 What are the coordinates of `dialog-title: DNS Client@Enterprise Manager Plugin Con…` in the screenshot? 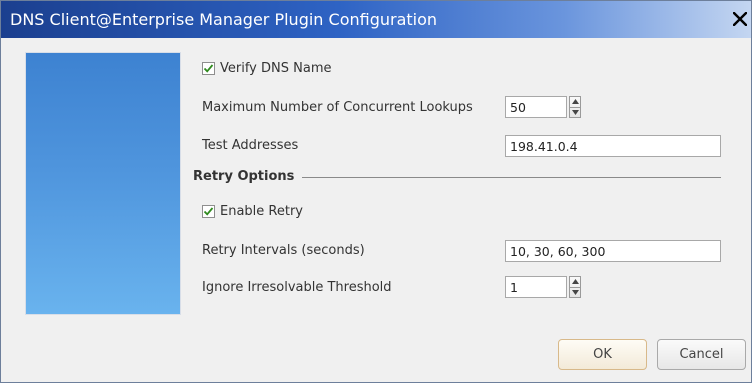 It's located at (224, 19).